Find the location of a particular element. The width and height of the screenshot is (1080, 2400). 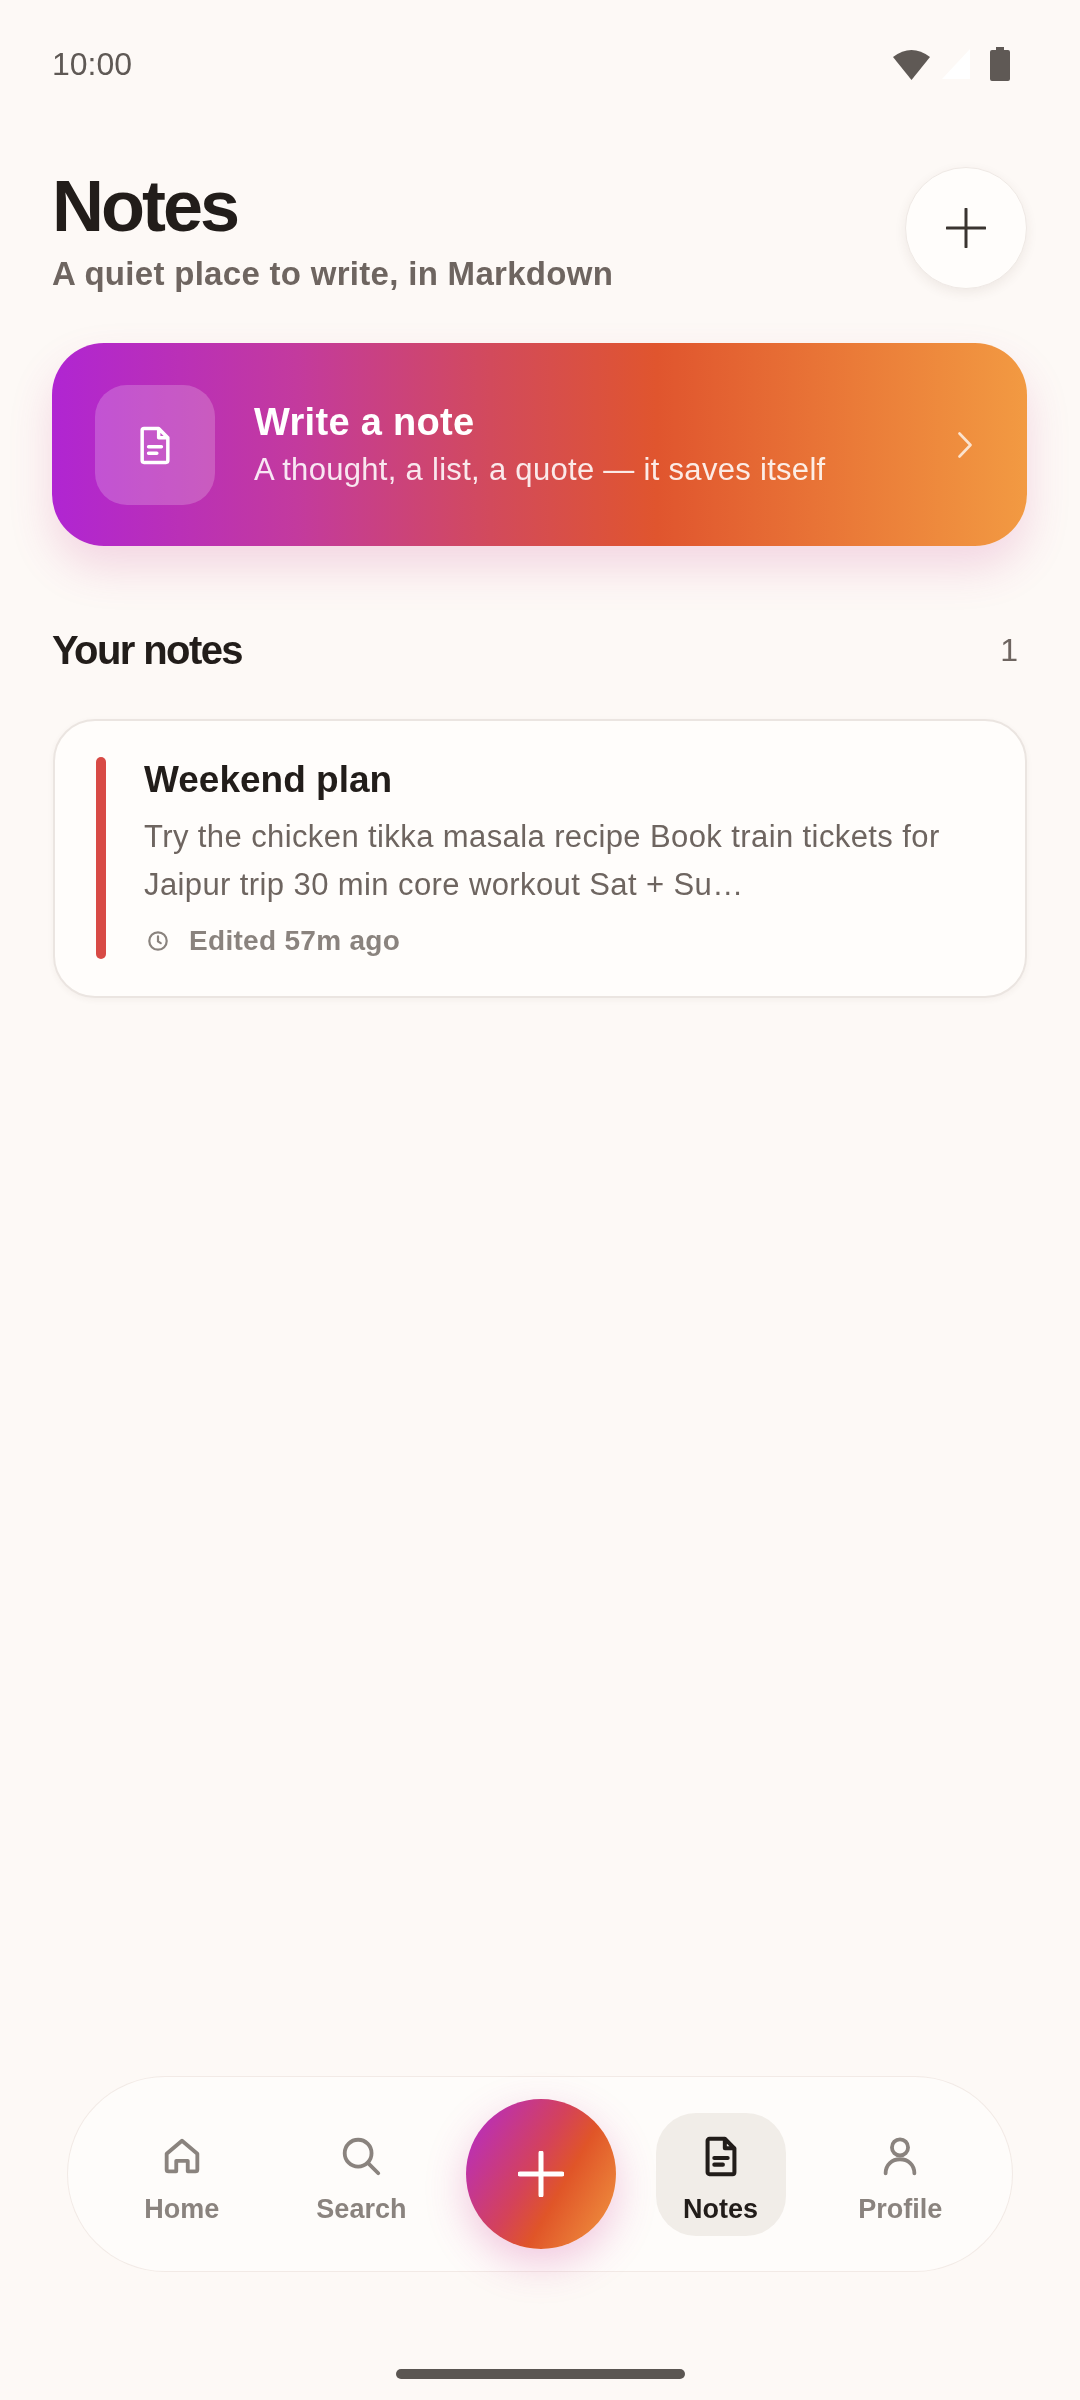

clock-icon is located at coordinates (158, 941).